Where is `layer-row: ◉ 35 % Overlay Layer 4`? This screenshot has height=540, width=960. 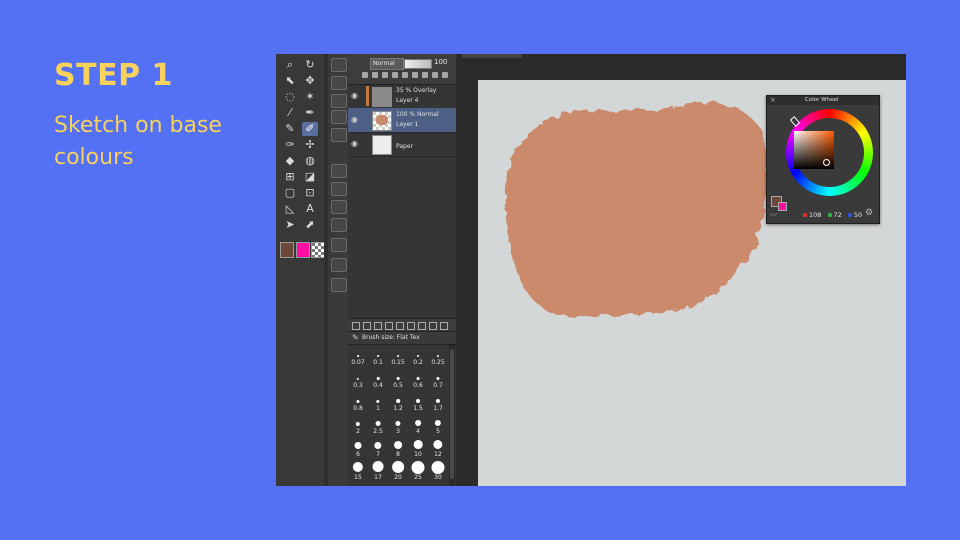
layer-row: ◉ 35 % Overlay Layer 4 is located at coordinates (402, 96).